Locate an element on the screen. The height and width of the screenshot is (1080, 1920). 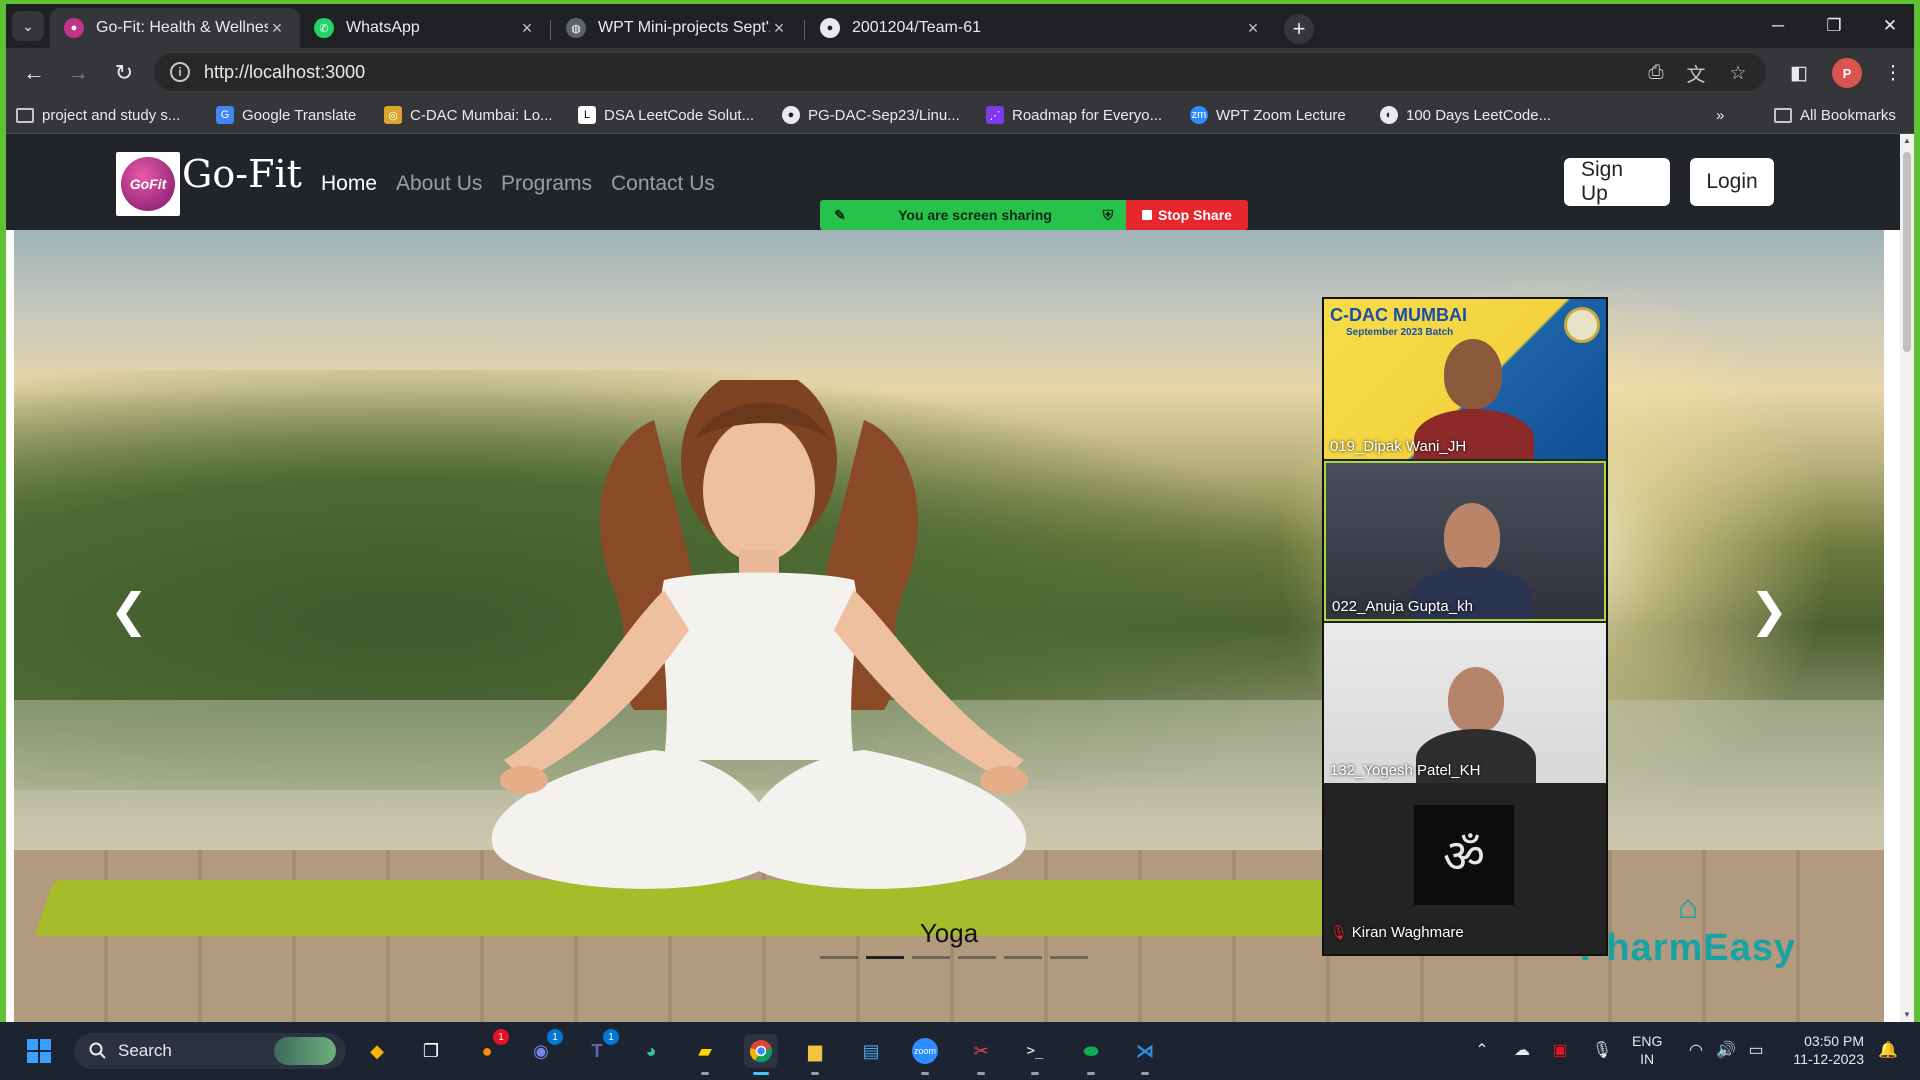
more-bookmarks-icon: » is located at coordinates (1720, 115).